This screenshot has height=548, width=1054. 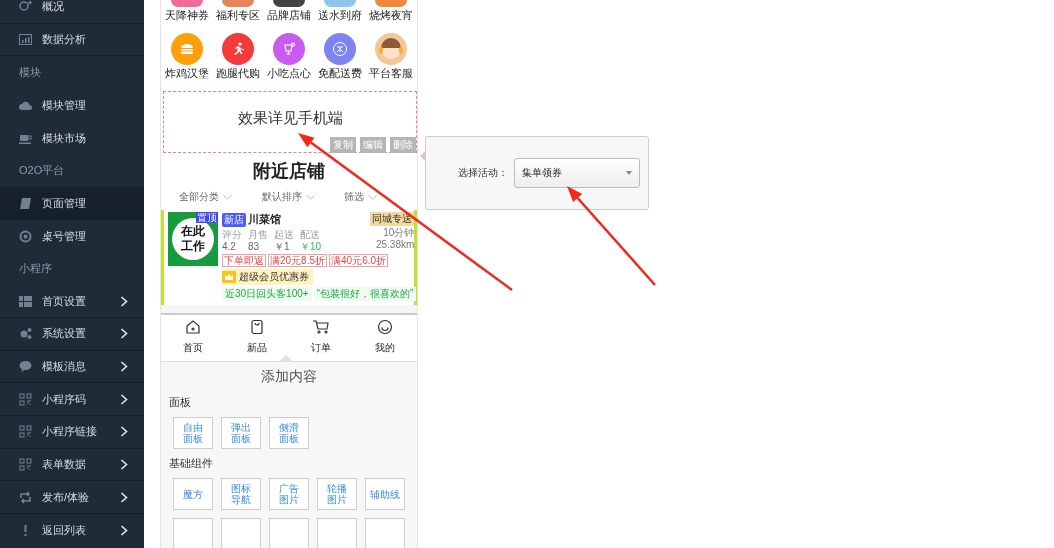 What do you see at coordinates (72, 105) in the screenshot?
I see `sidebar-item: 模块管理` at bounding box center [72, 105].